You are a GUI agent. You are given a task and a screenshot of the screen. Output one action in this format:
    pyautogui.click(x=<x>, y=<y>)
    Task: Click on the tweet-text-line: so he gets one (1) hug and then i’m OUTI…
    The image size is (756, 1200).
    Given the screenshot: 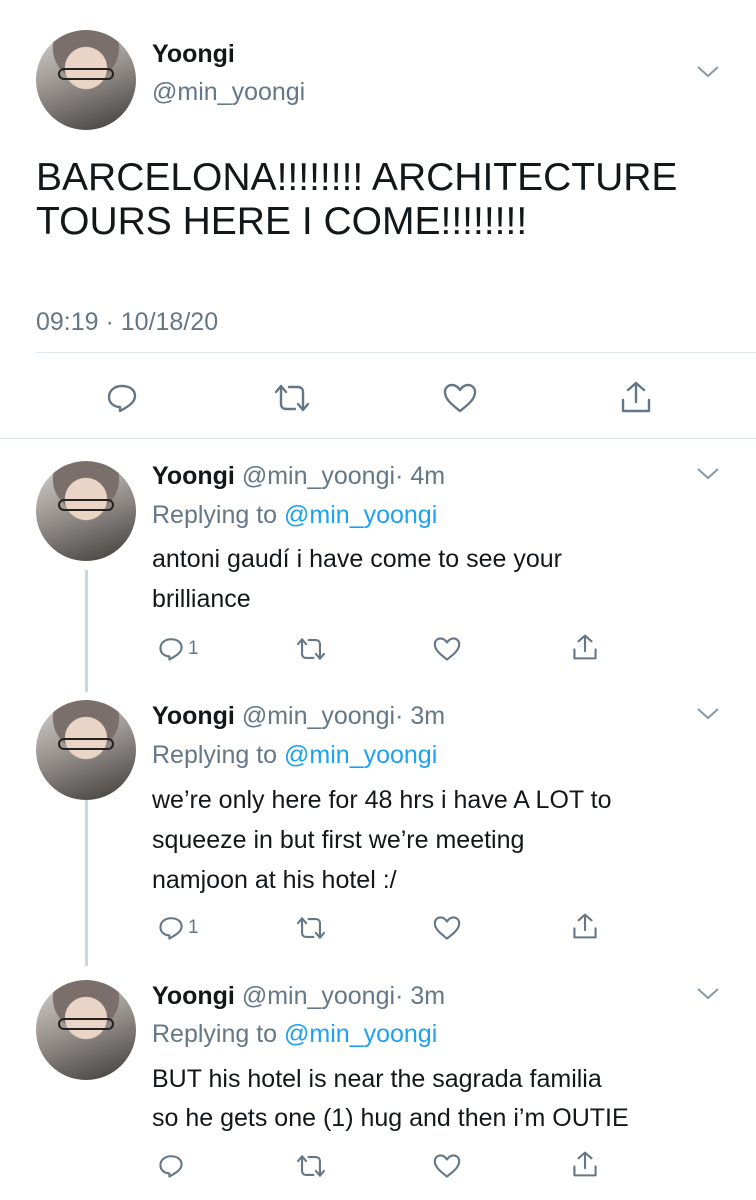 What is the action you would take?
    pyautogui.click(x=390, y=1118)
    